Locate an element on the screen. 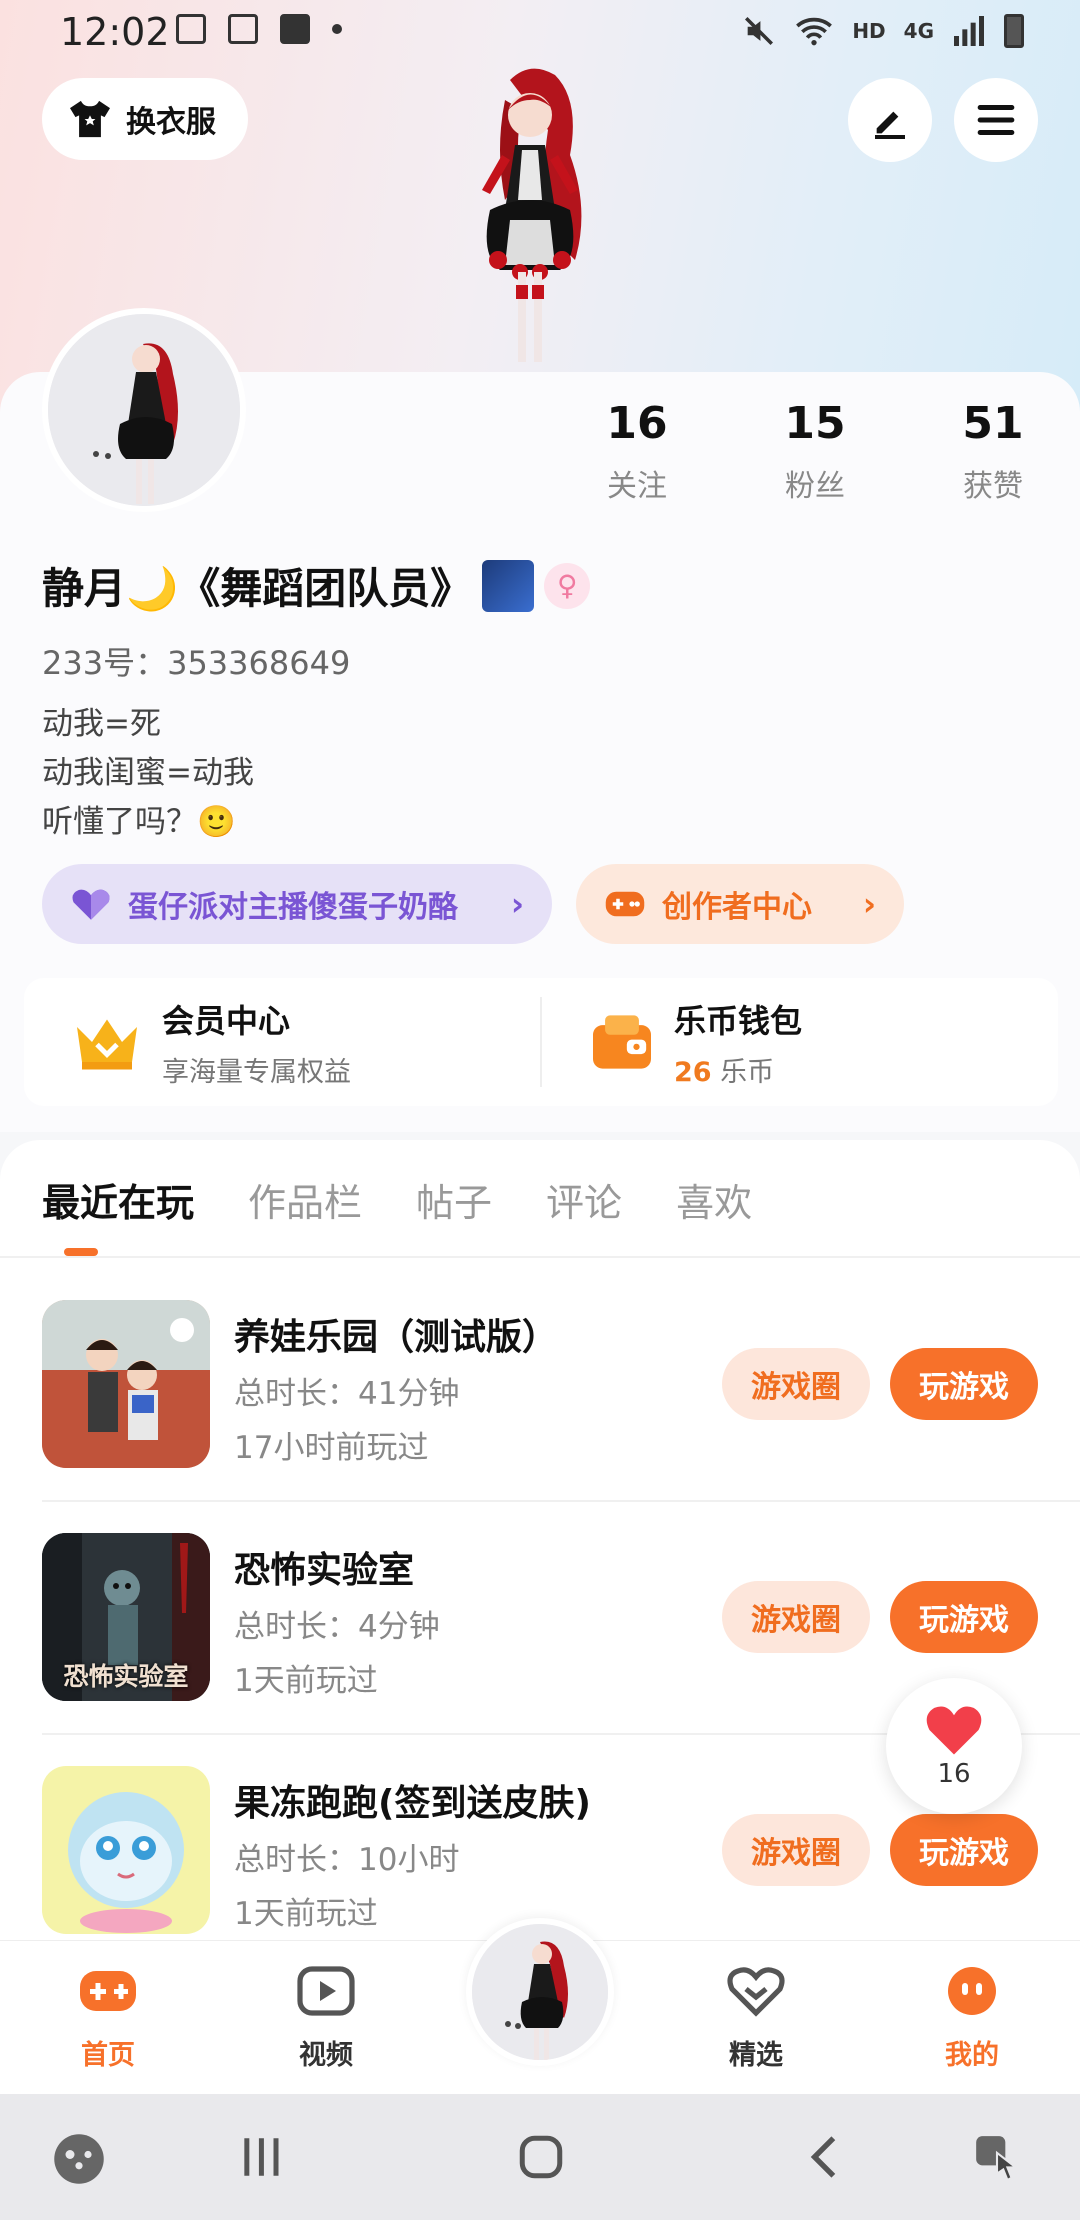 This screenshot has width=1080, height=2220. stat-likes: 51 获赞 is located at coordinates (992, 451).